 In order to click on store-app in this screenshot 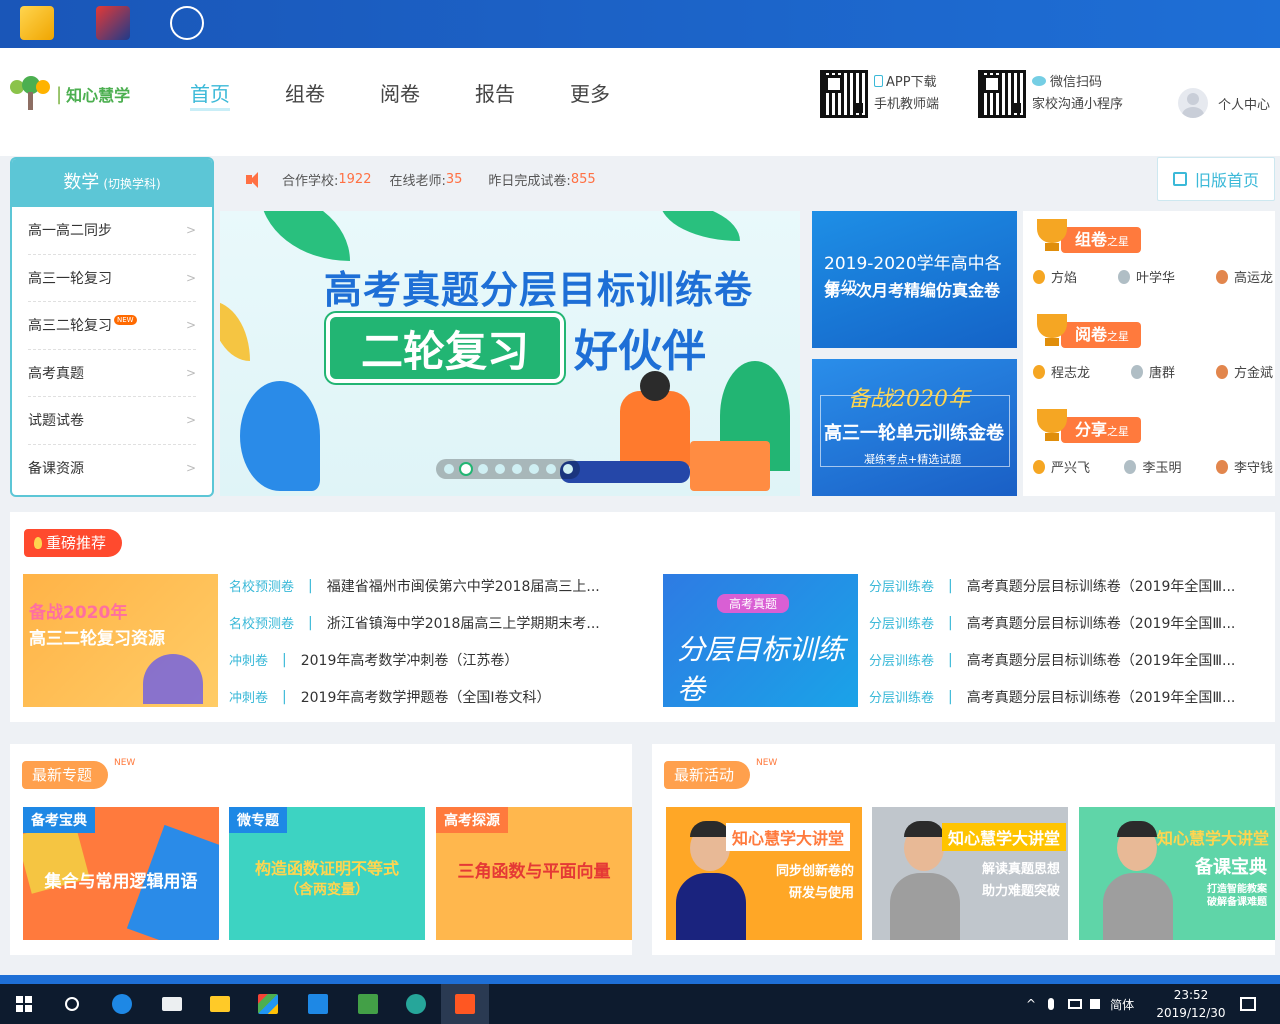, I will do `click(268, 1004)`.